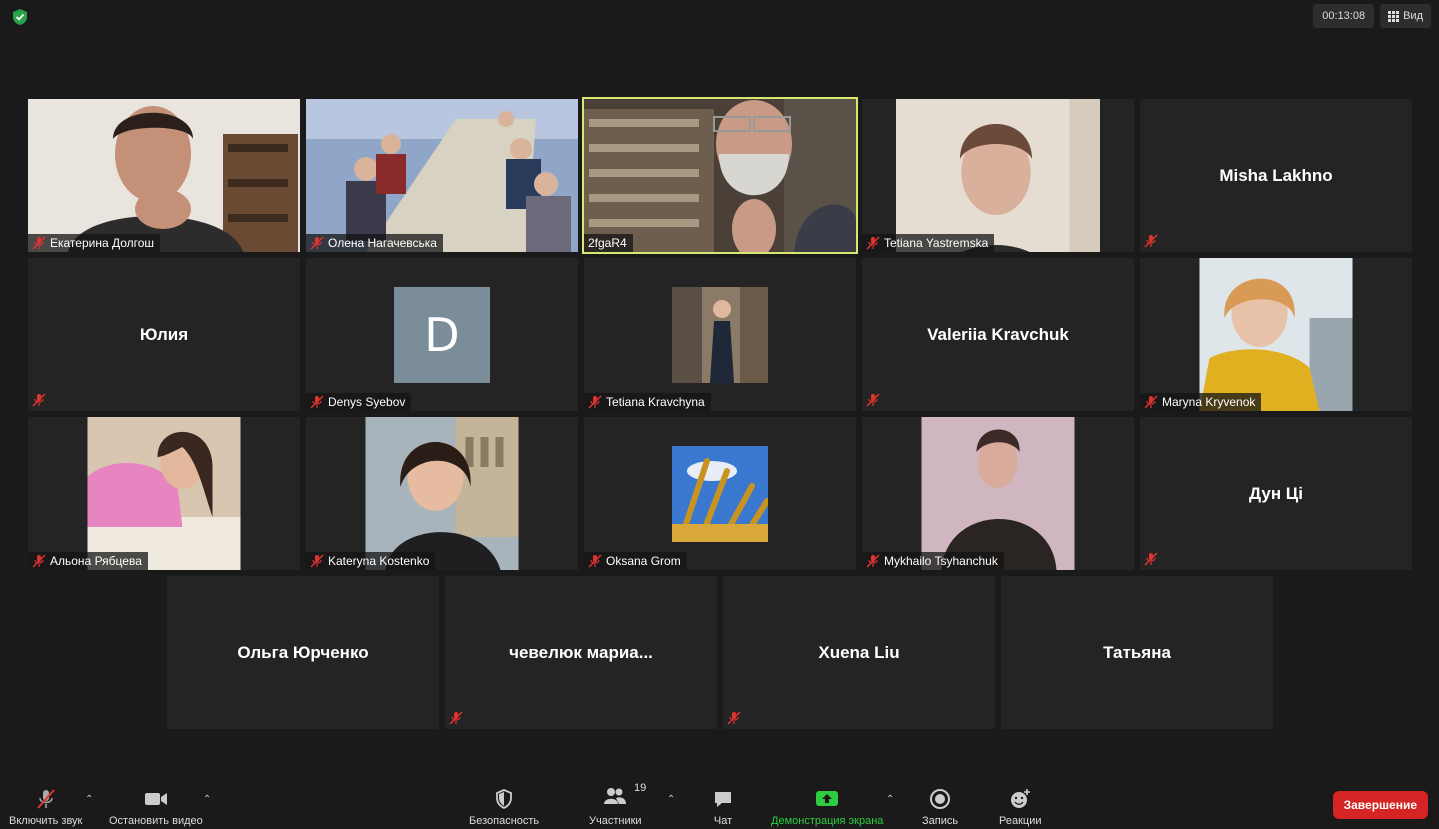  What do you see at coordinates (859, 652) in the screenshot?
I see `participant-tile: Xuena Liu` at bounding box center [859, 652].